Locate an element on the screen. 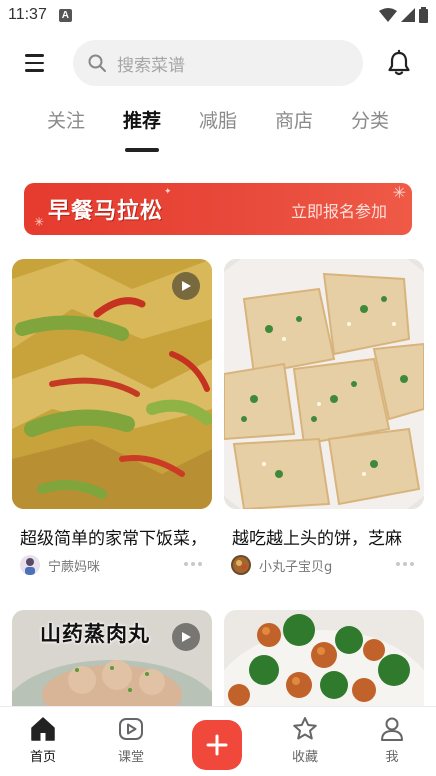 Image resolution: width=436 pixels, height=776 pixels. home-icon is located at coordinates (43, 729).